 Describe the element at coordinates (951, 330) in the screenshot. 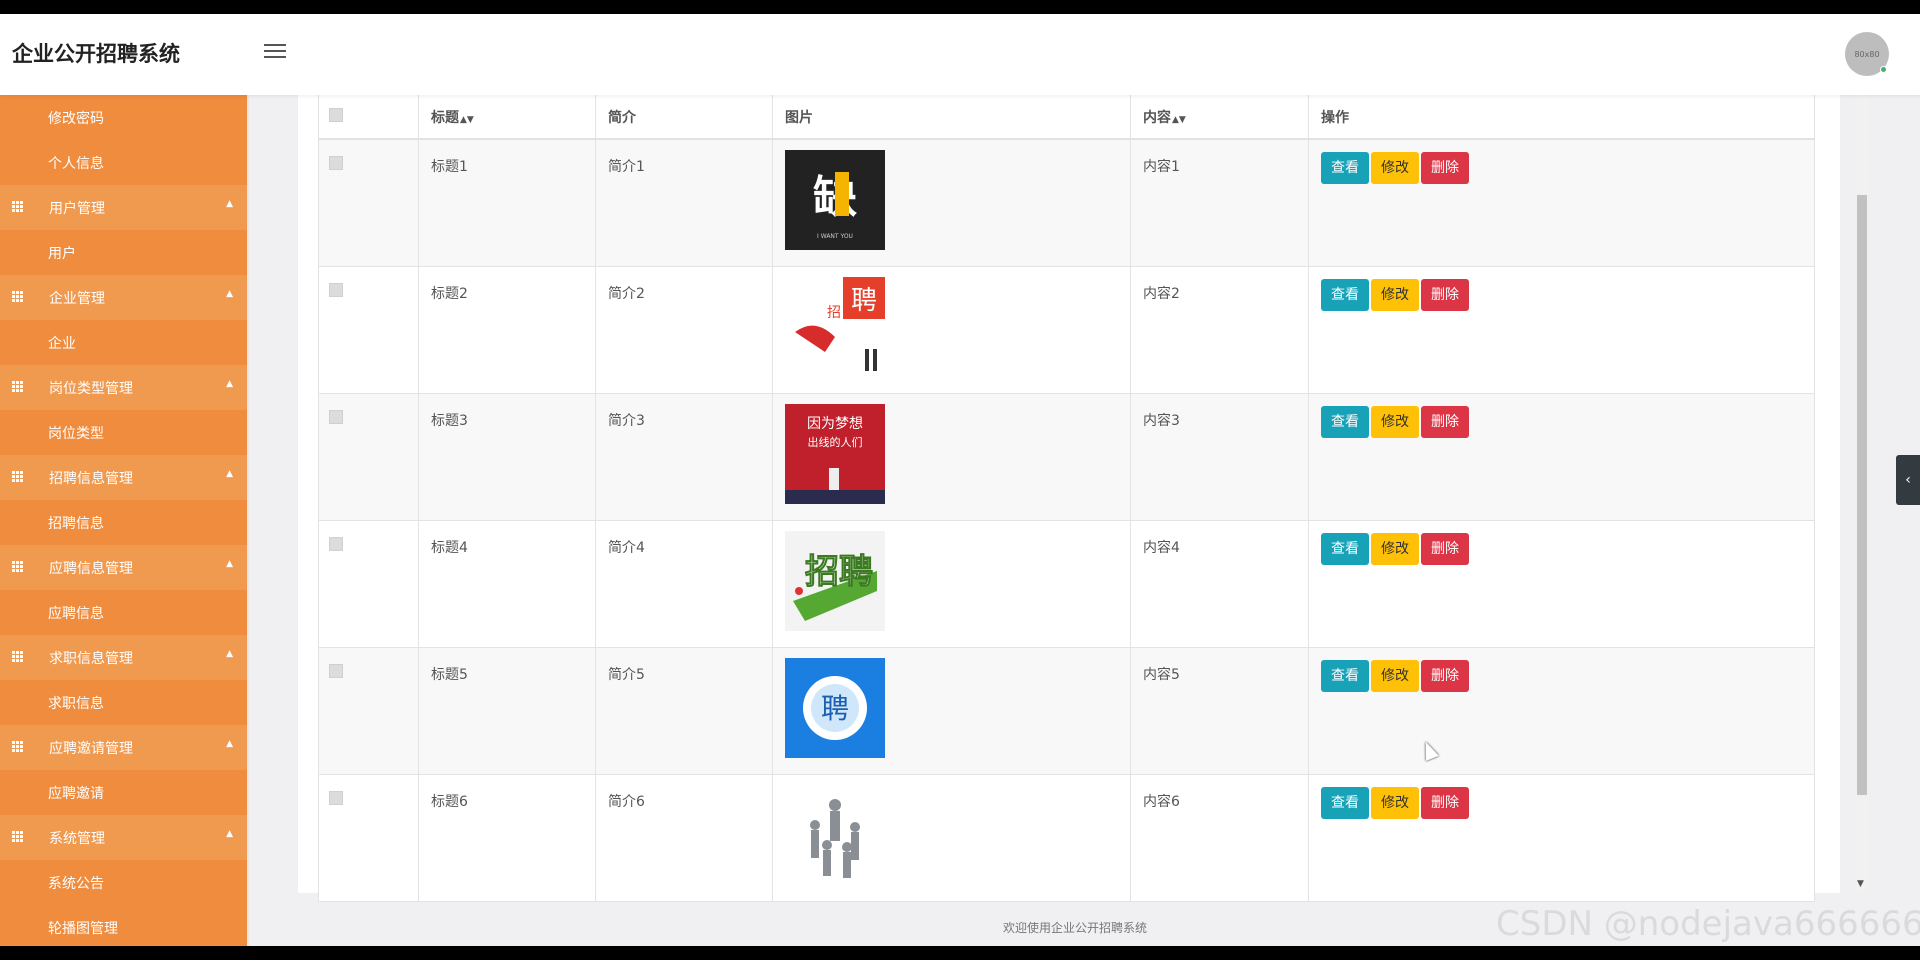

I see `image-cell: 聘招` at that location.